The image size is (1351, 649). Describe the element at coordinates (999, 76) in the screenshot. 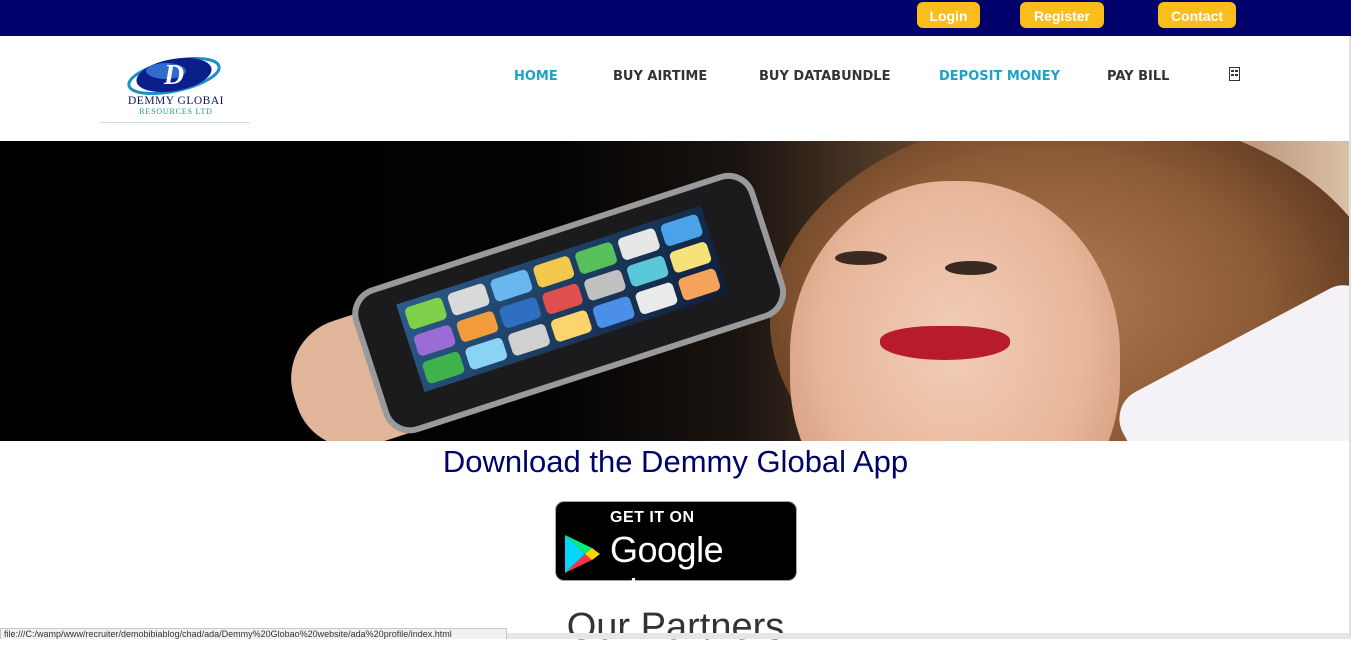

I see `nav-deposit-money: DEPOSIT MONEY` at that location.